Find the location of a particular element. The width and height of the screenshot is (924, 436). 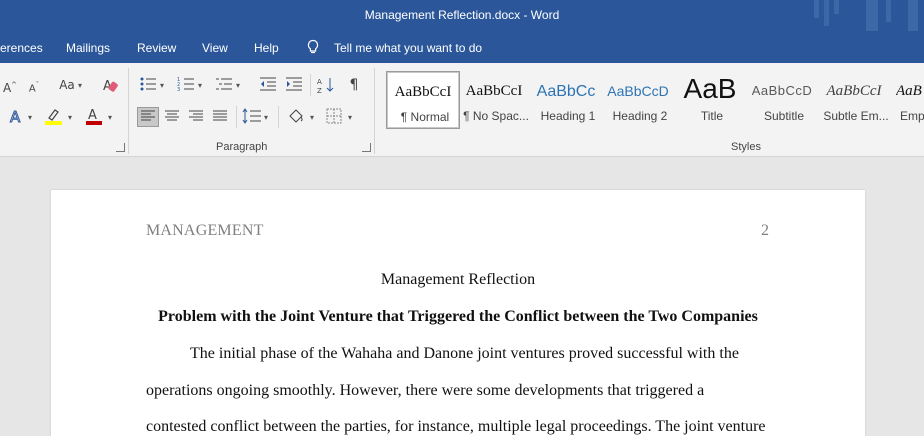

style-title: AaB Title is located at coordinates (710, 99).